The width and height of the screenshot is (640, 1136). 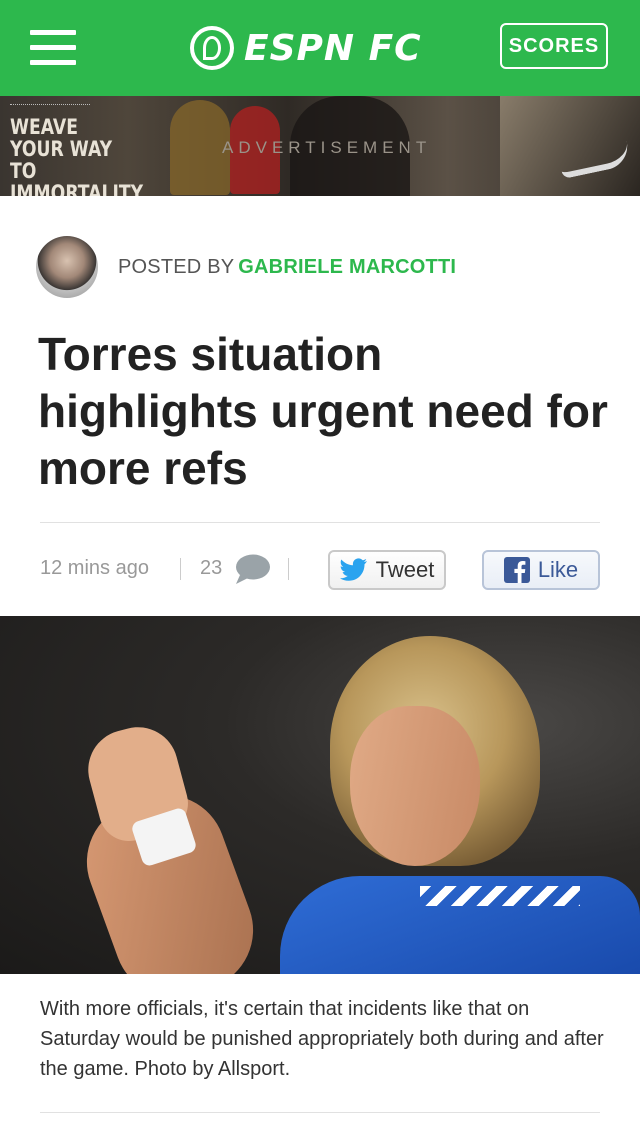 I want to click on comment-count: 23, so click(x=211, y=568).